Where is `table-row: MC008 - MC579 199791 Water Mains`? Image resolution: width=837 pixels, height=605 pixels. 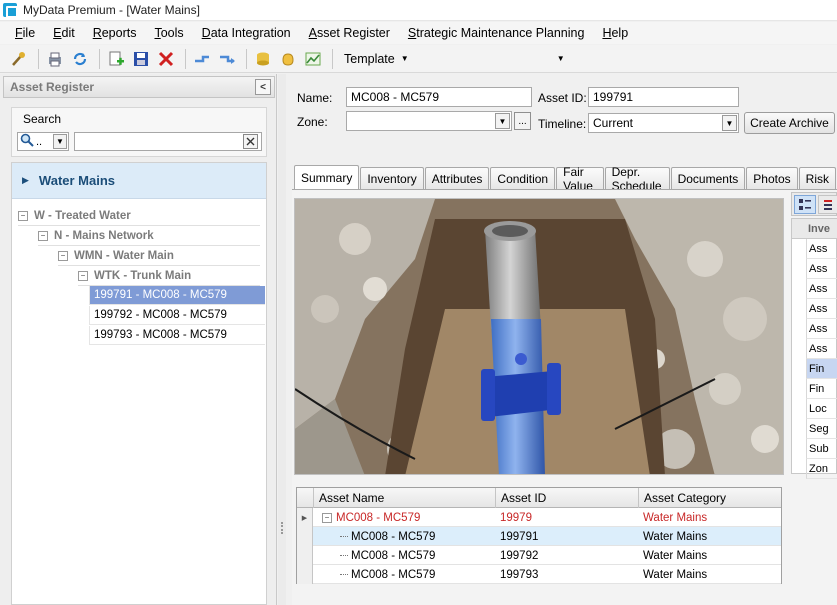 table-row: MC008 - MC579 199791 Water Mains is located at coordinates (539, 536).